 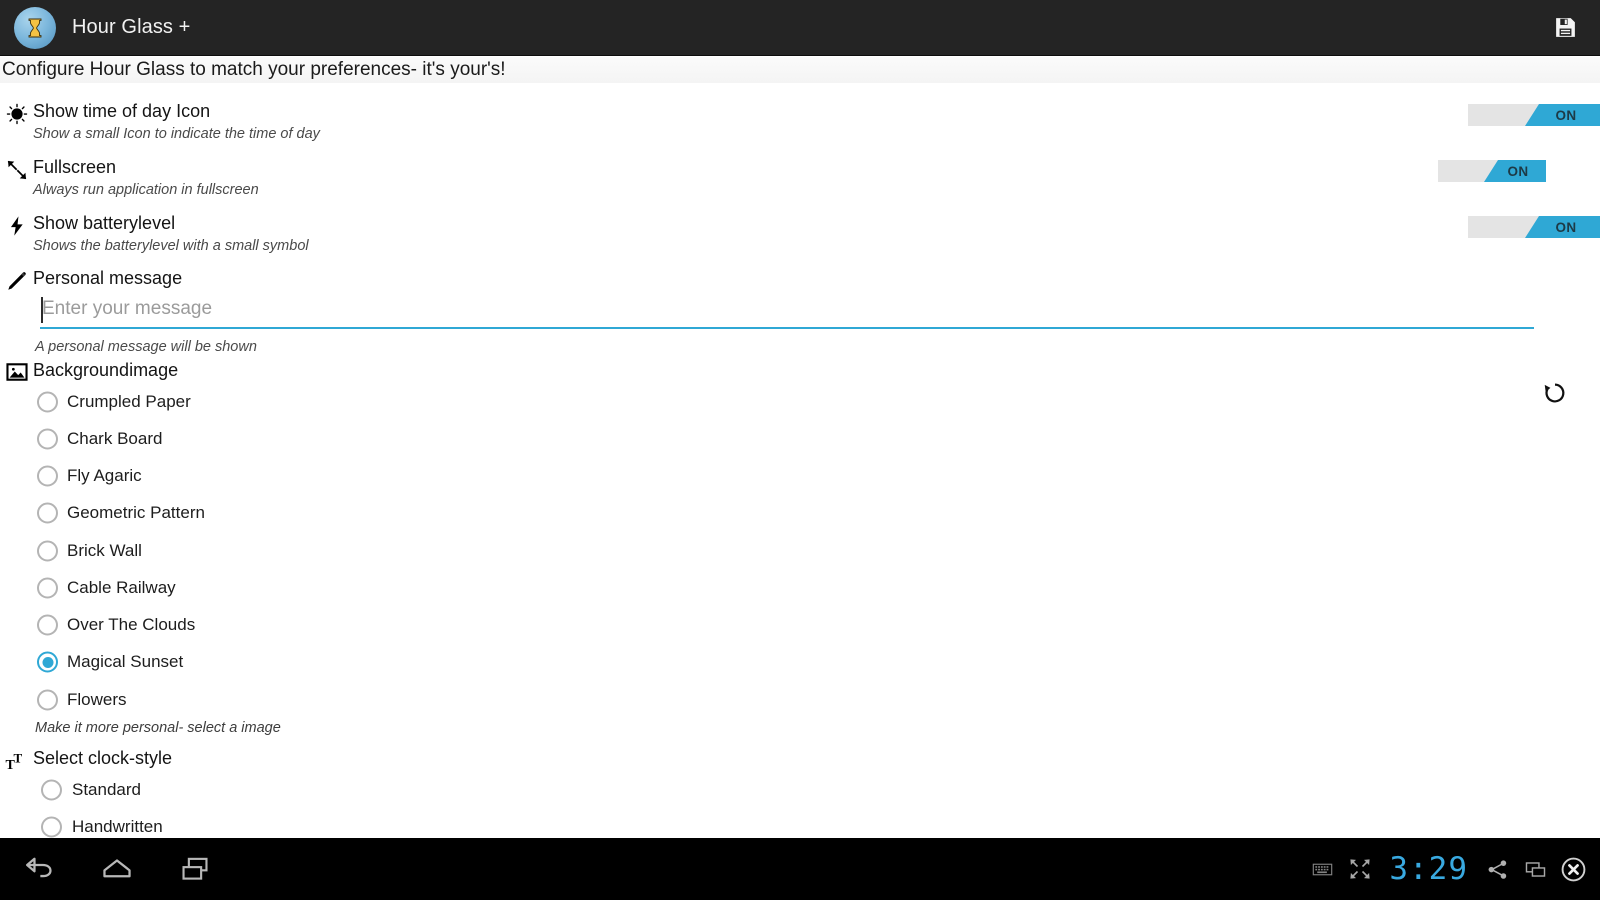 What do you see at coordinates (108, 278) in the screenshot?
I see `preference-title: Personal message` at bounding box center [108, 278].